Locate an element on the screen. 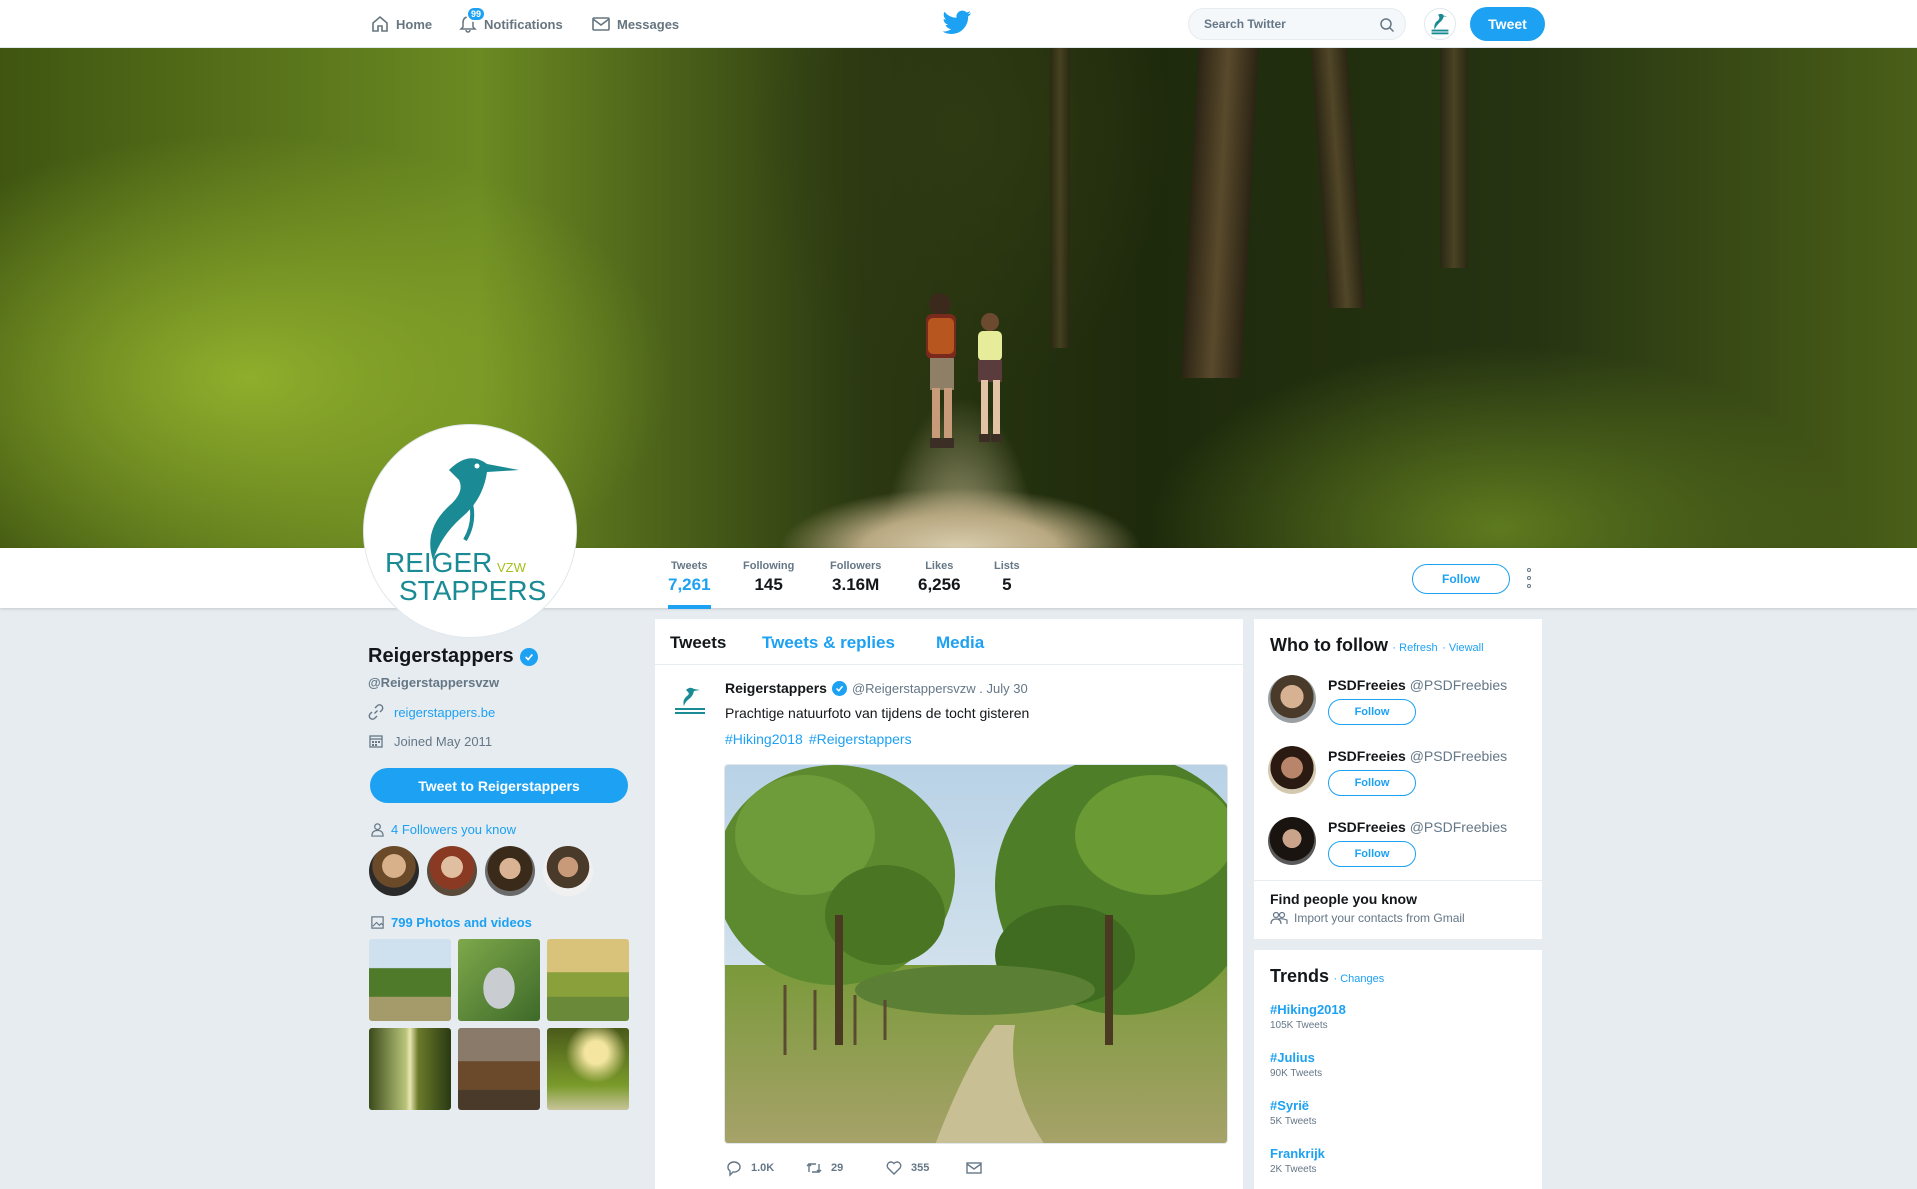 The width and height of the screenshot is (1917, 1189). stat-followers: Followers 3.16M is located at coordinates (855, 577).